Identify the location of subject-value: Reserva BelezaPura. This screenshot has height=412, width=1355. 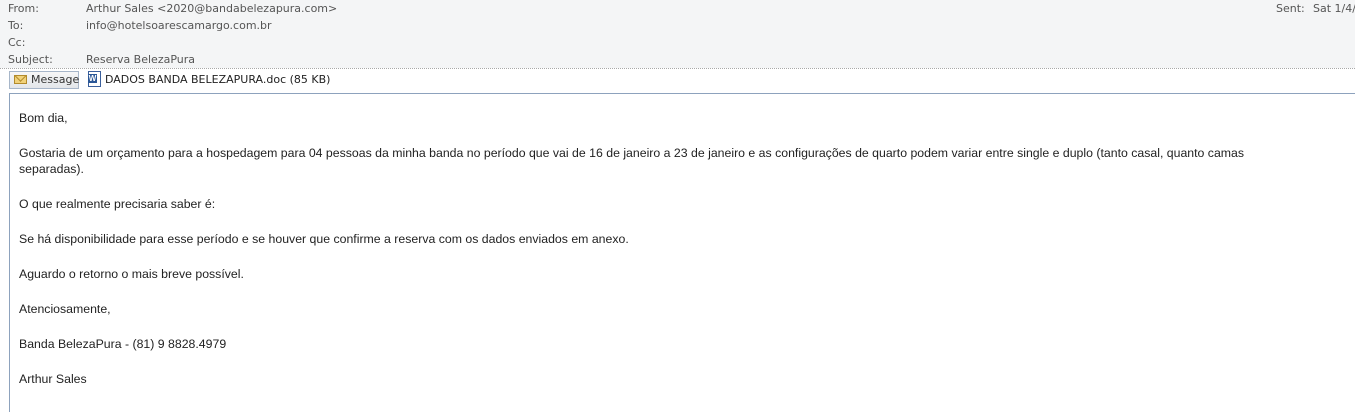
(141, 59).